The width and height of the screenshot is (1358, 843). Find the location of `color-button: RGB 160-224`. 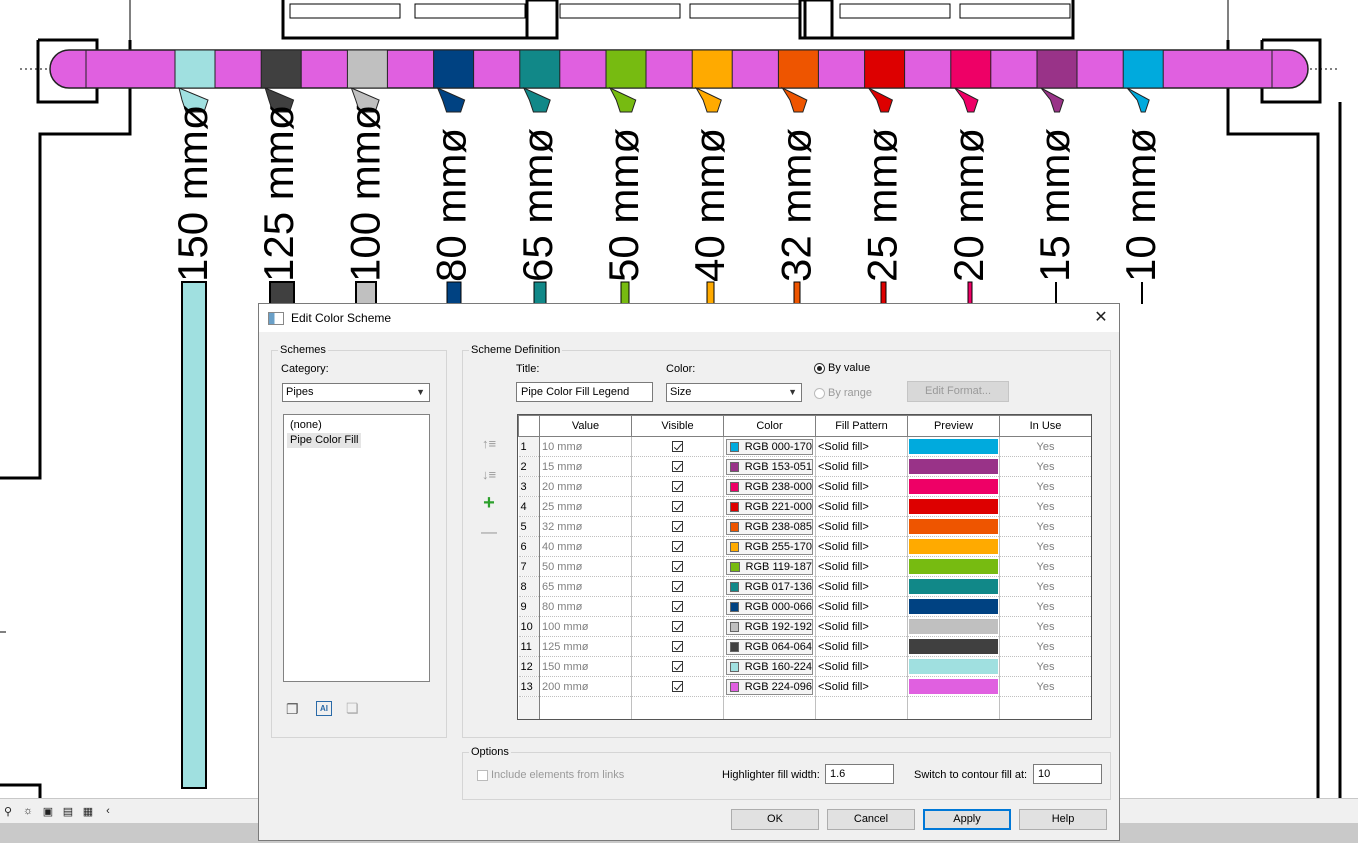

color-button: RGB 160-224 is located at coordinates (769, 666).